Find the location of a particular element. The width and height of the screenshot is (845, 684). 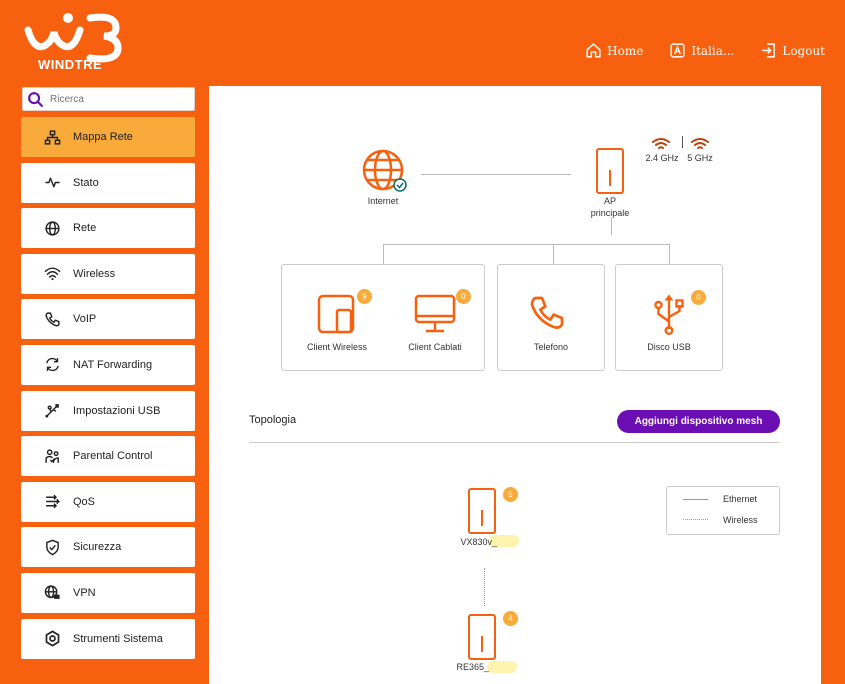

branch-right is located at coordinates (669, 254).